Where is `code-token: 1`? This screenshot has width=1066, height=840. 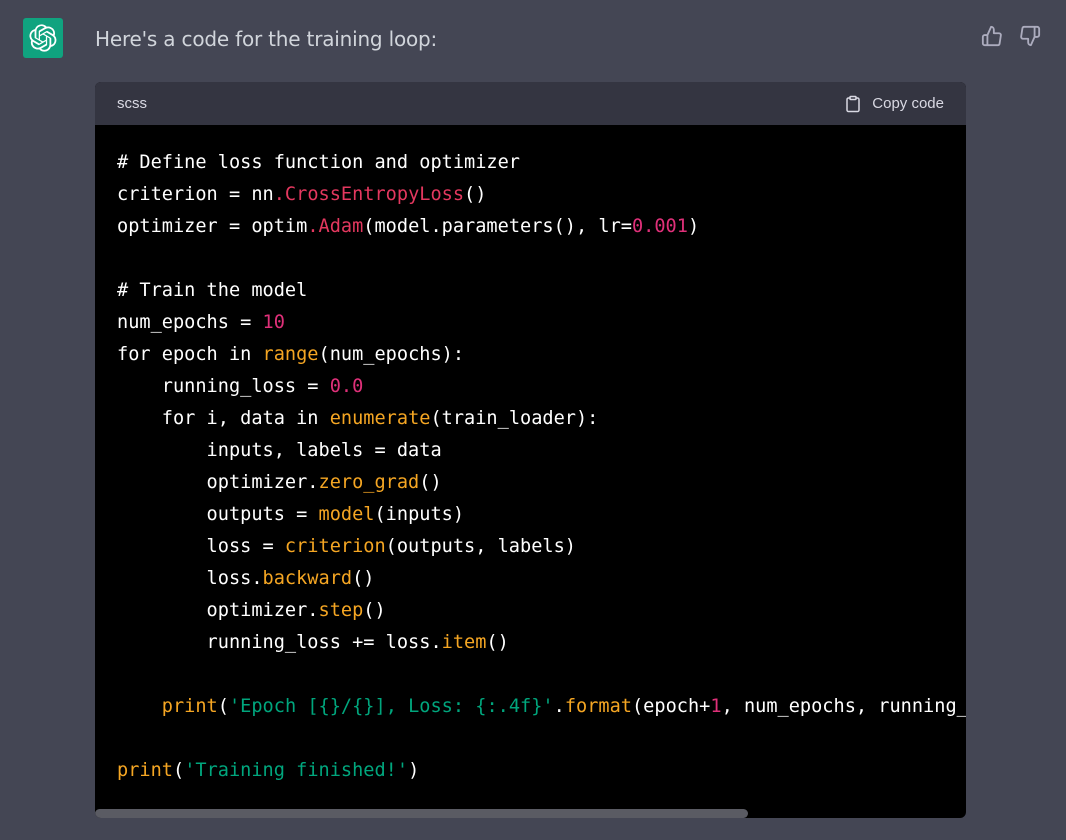
code-token: 1 is located at coordinates (716, 706).